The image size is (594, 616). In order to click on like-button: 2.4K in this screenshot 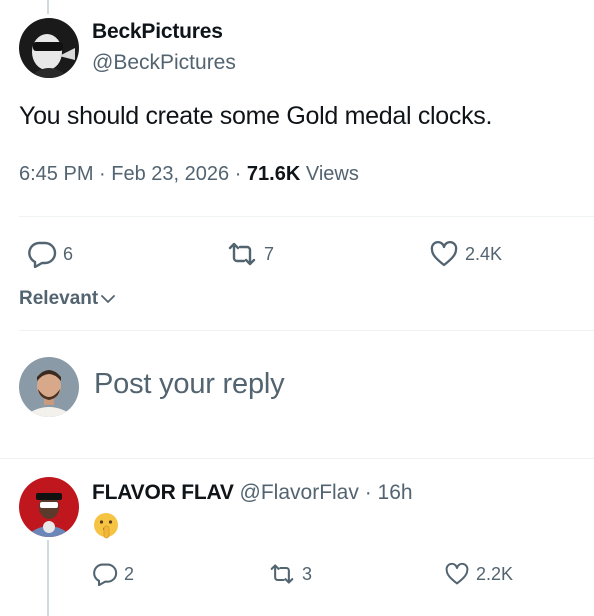, I will do `click(465, 254)`.